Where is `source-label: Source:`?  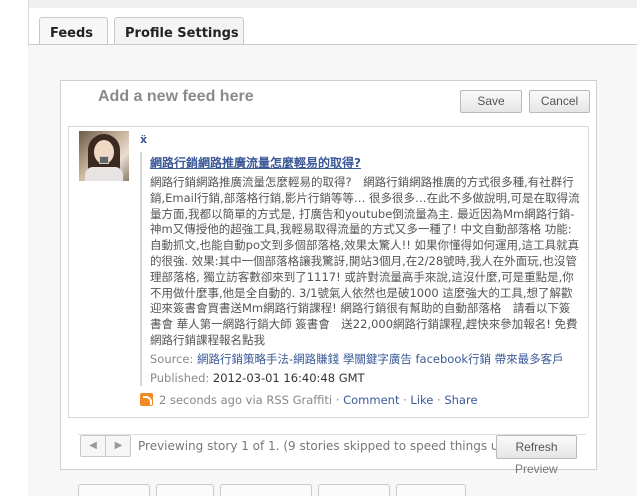
source-label: Source: is located at coordinates (172, 358).